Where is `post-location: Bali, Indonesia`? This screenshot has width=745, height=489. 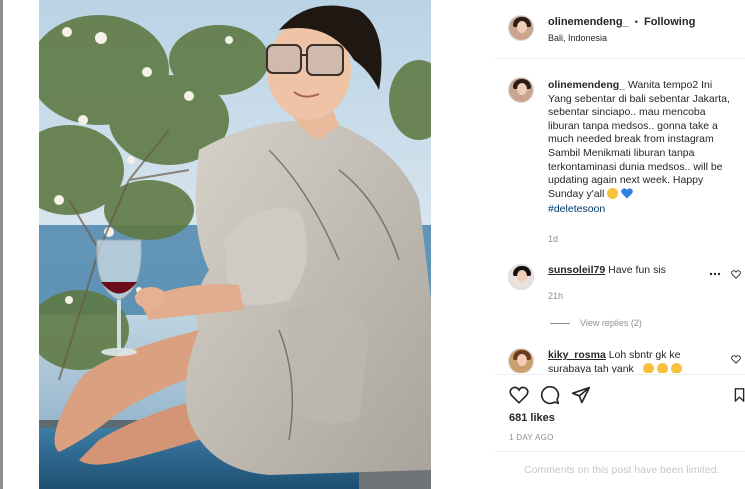 post-location: Bali, Indonesia is located at coordinates (577, 38).